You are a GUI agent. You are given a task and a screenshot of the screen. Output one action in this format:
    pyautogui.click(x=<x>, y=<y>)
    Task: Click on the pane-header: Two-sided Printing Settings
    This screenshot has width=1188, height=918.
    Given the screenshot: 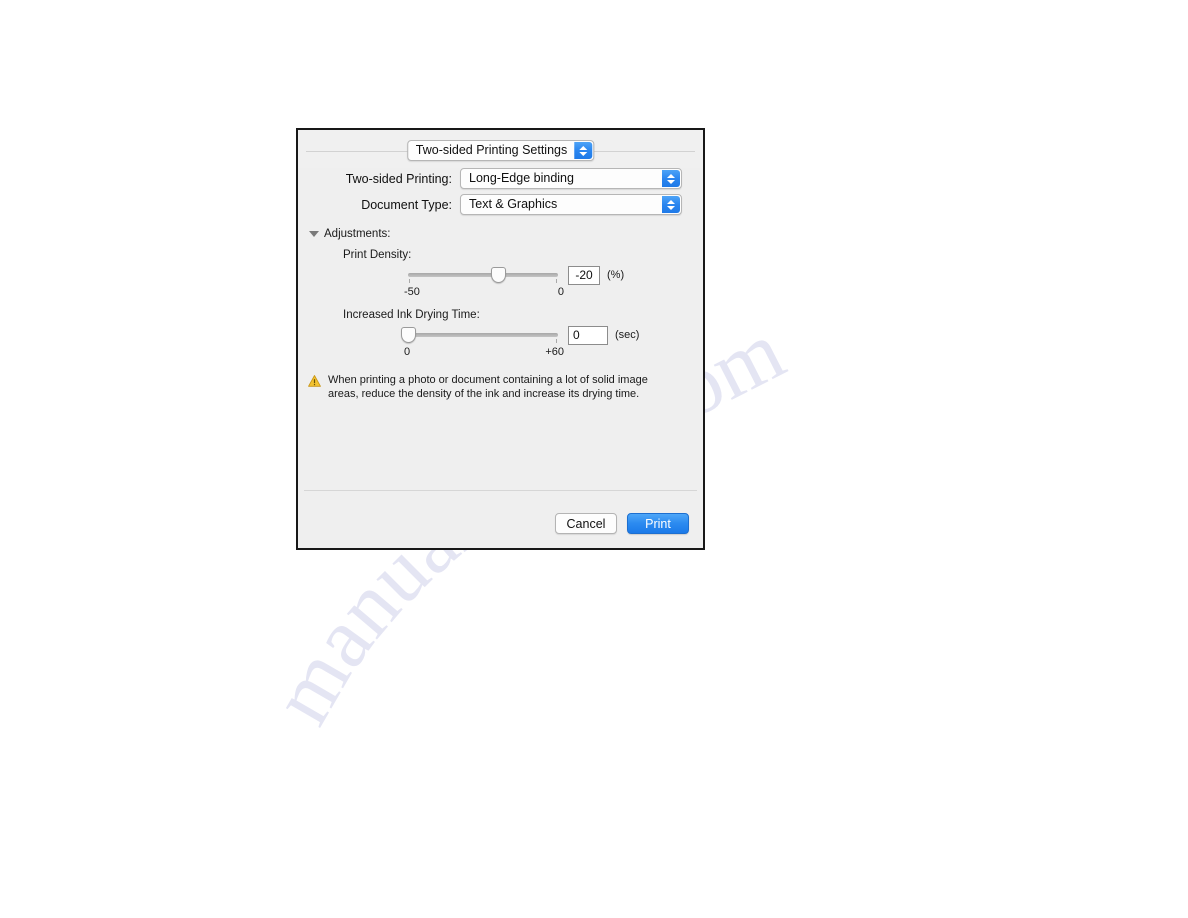 What is the action you would take?
    pyautogui.click(x=500, y=149)
    